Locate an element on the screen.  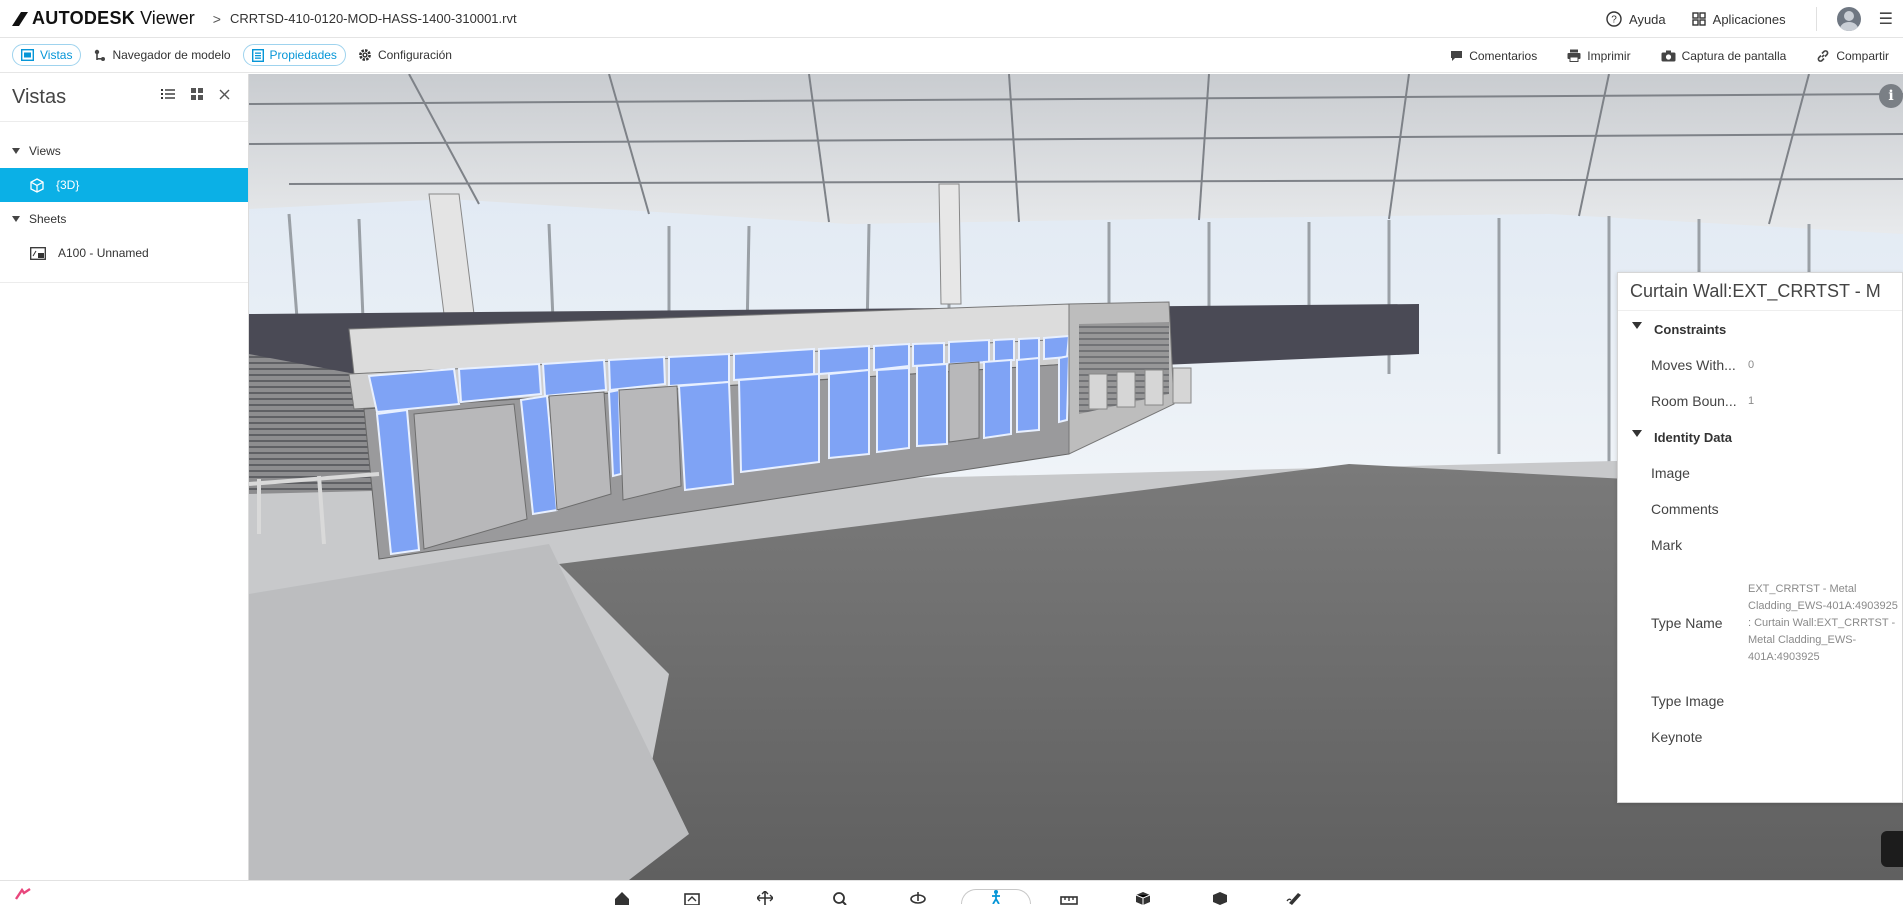
markup-icon is located at coordinates (1294, 898).